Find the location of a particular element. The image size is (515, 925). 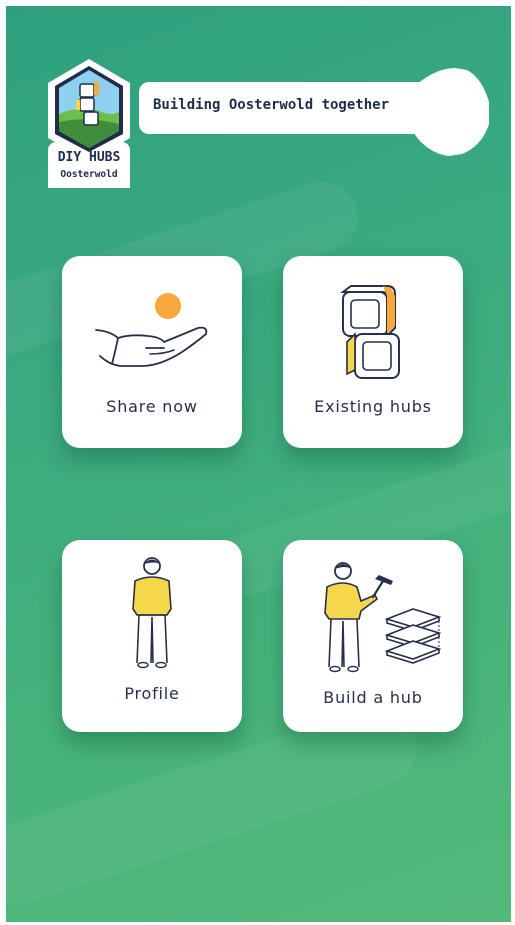

build-a-hub-label: Build a hub is located at coordinates (373, 697).